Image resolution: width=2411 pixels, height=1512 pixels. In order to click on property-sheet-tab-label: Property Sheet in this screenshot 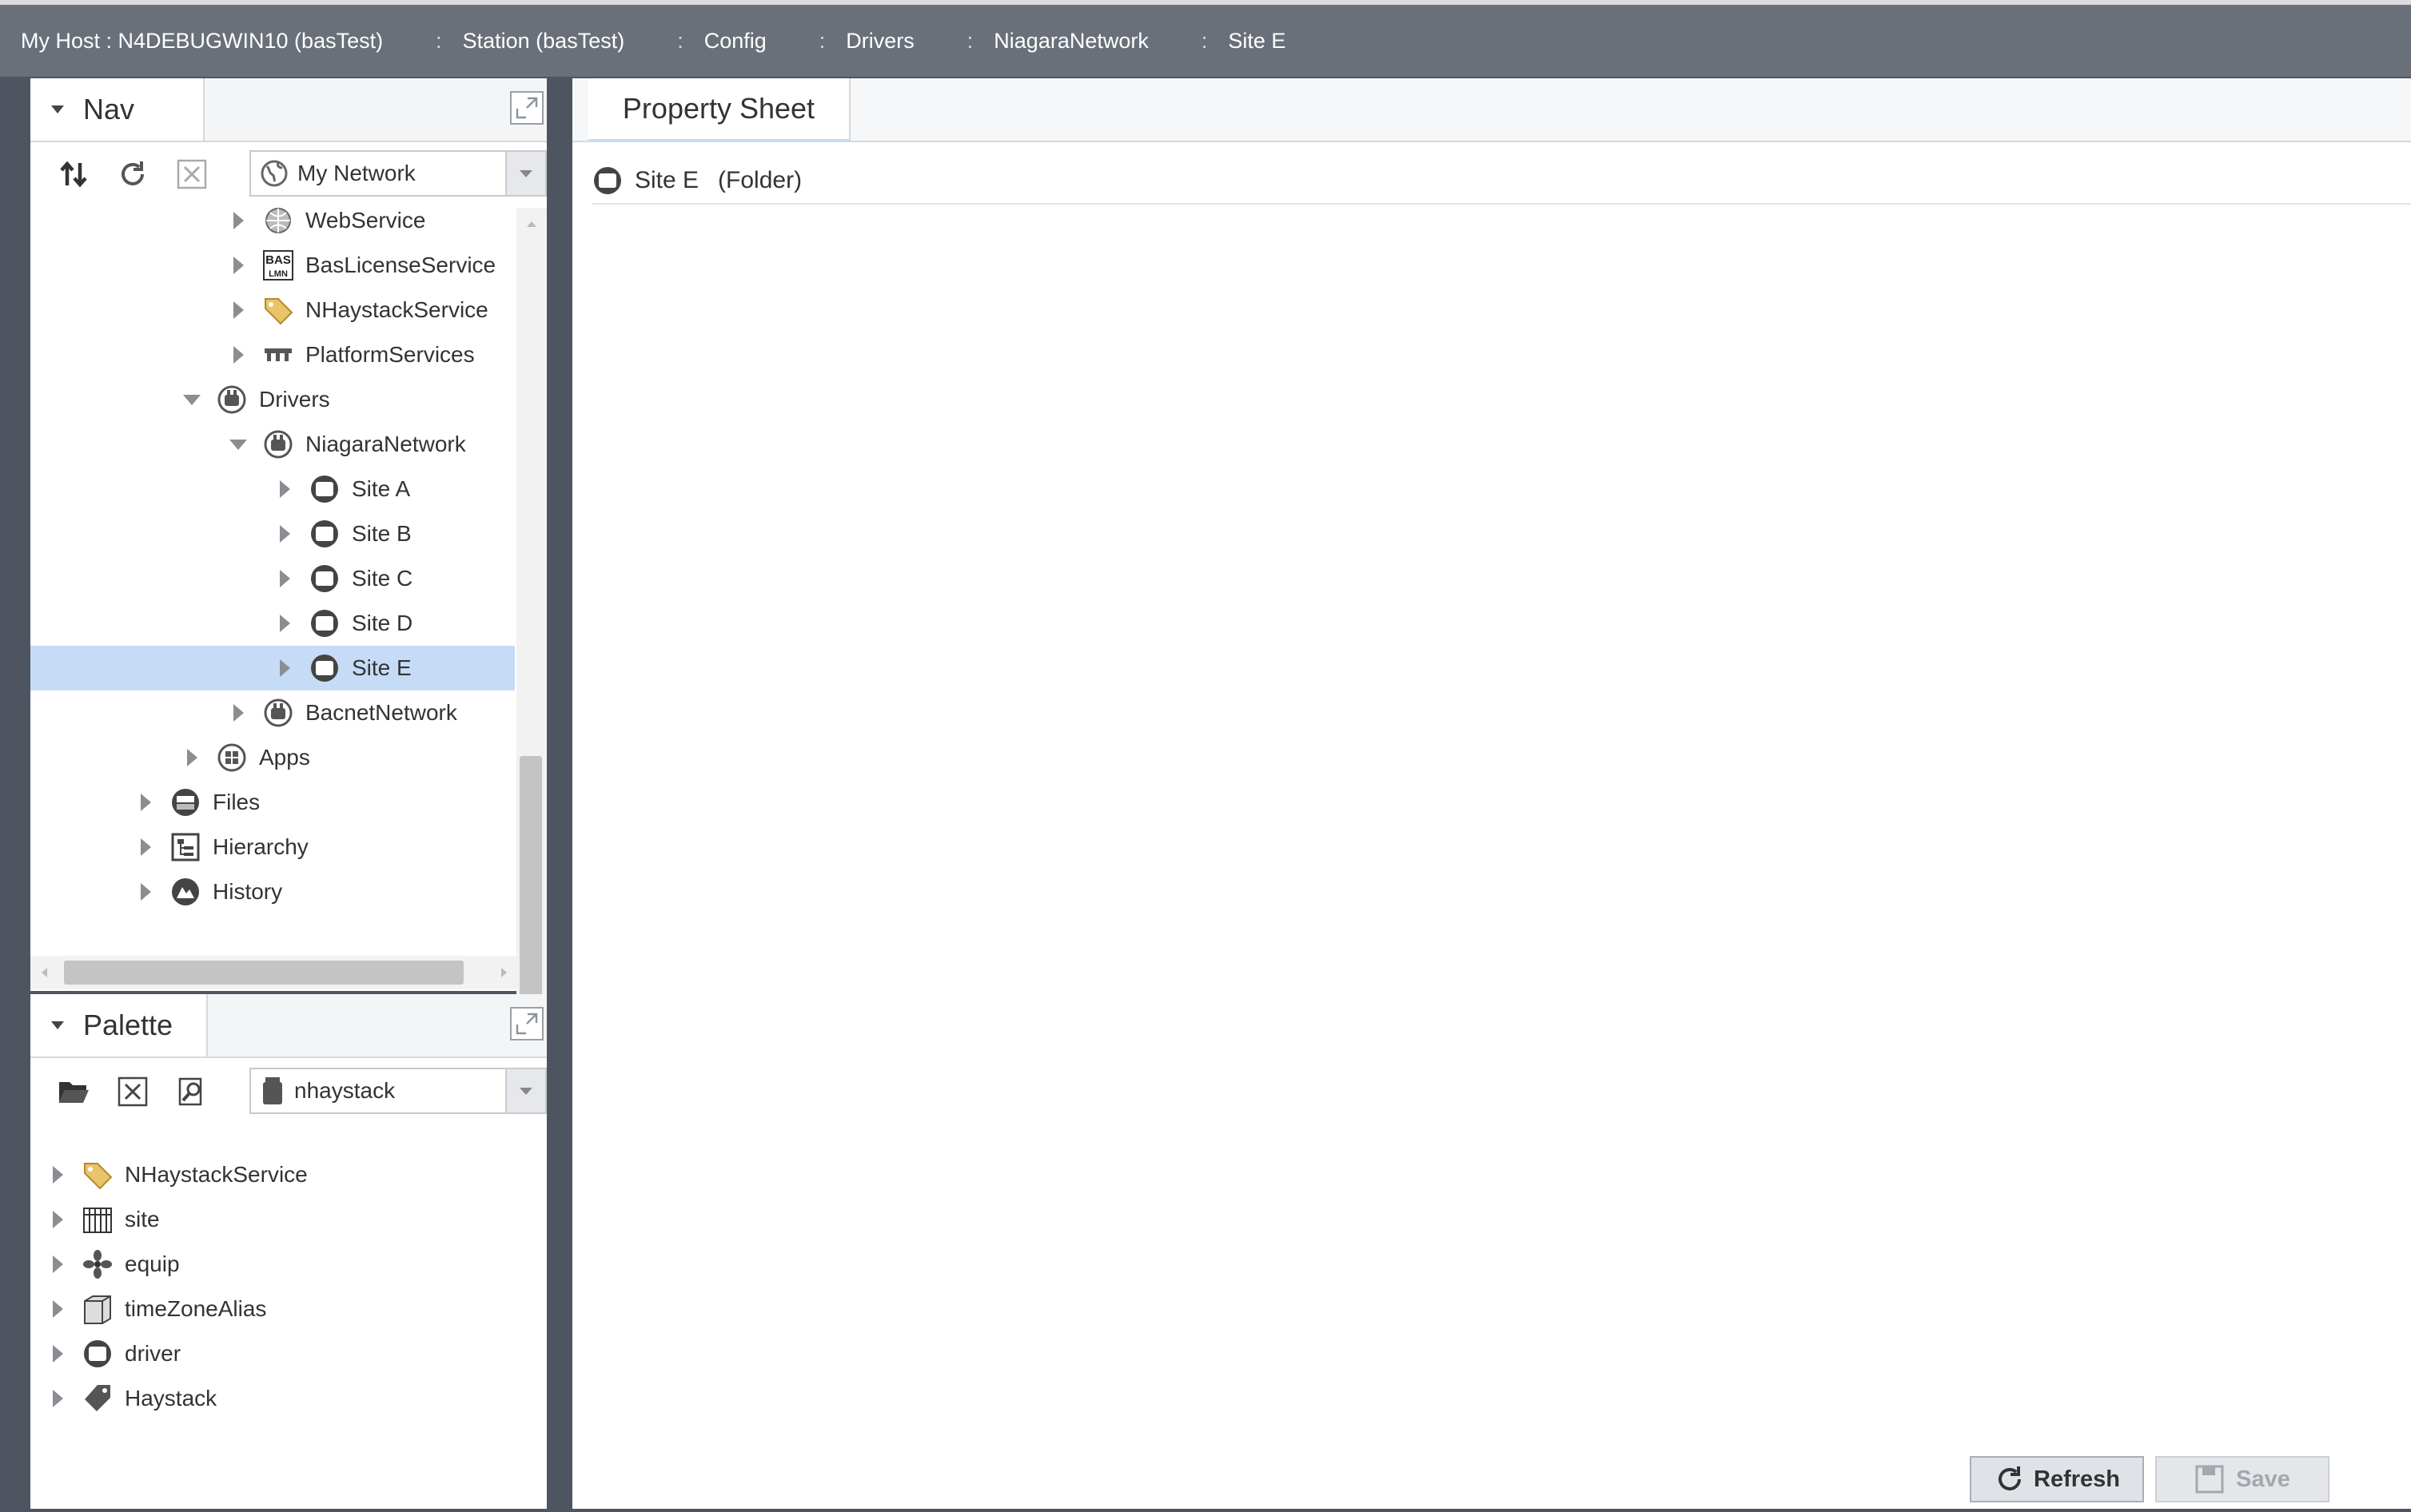, I will do `click(718, 108)`.